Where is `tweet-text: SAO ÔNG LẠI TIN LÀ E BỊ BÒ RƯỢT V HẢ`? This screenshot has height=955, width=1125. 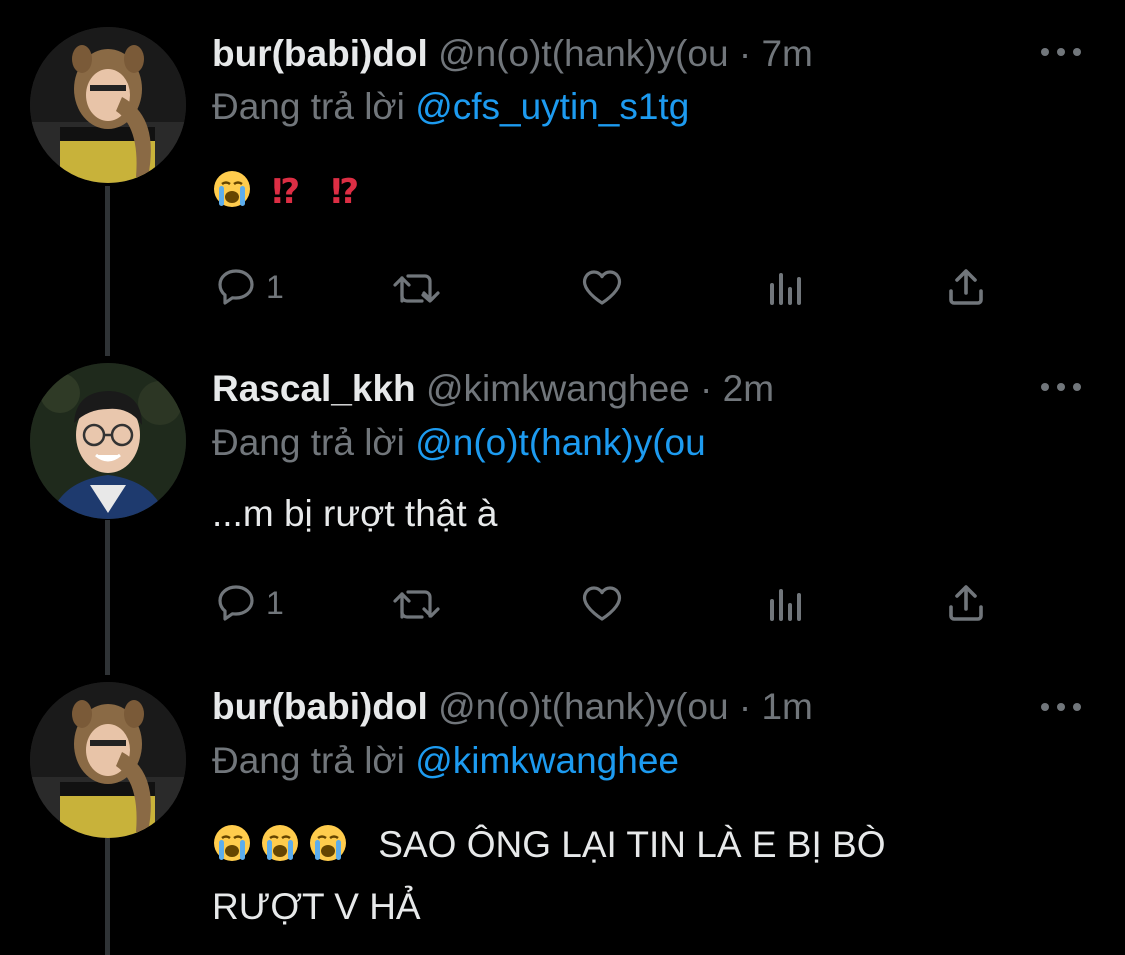 tweet-text: SAO ÔNG LẠI TIN LÀ E BỊ BÒ RƯỢT V HẢ is located at coordinates (608, 876).